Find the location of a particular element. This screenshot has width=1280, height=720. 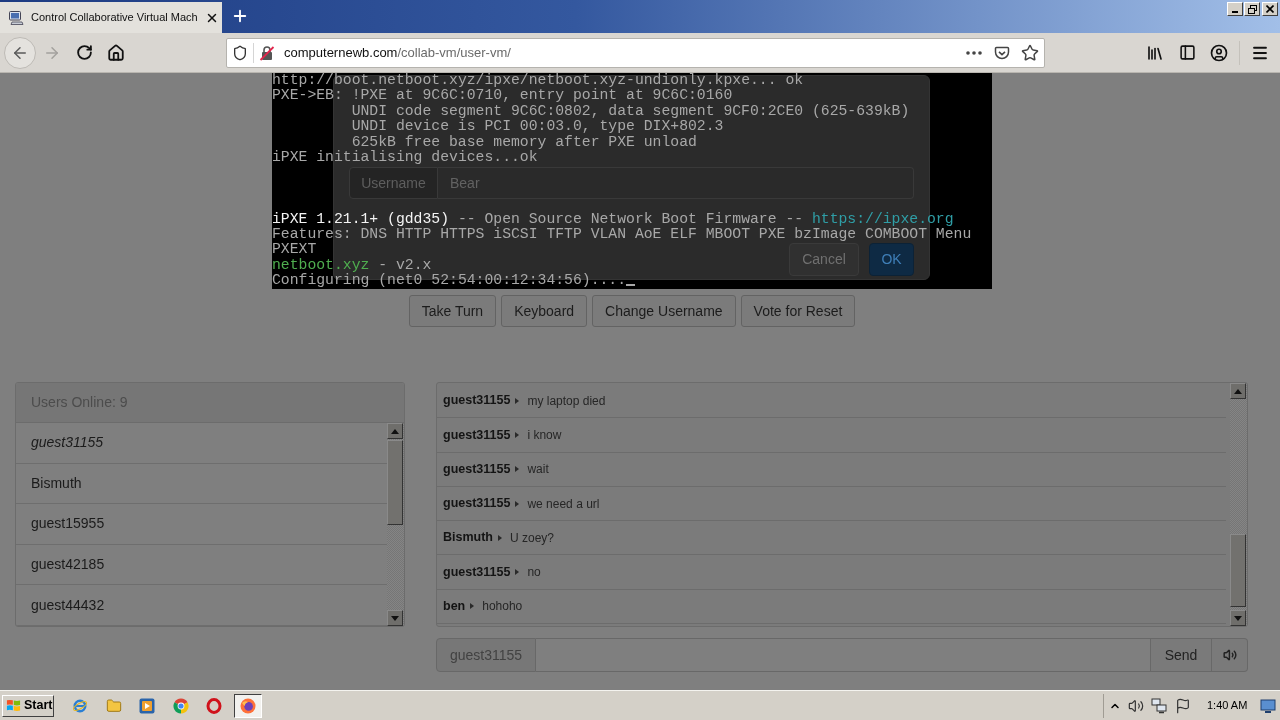

terminal-line: PXE->EB: !PXE at 9C6C:0710, entry point at 9C6C:0160 is located at coordinates (502, 96).